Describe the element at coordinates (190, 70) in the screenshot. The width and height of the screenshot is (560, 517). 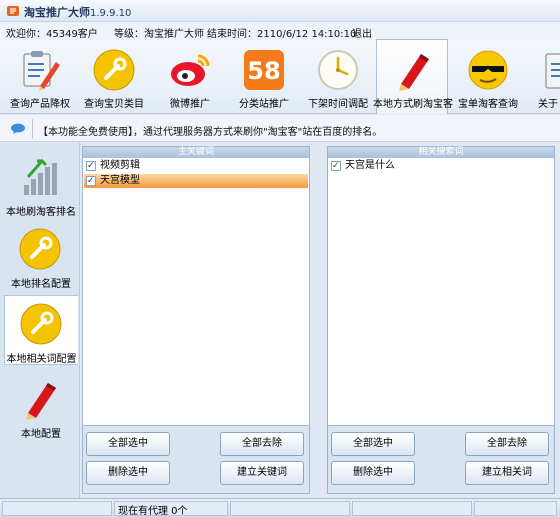
I see `weibo-icon` at that location.